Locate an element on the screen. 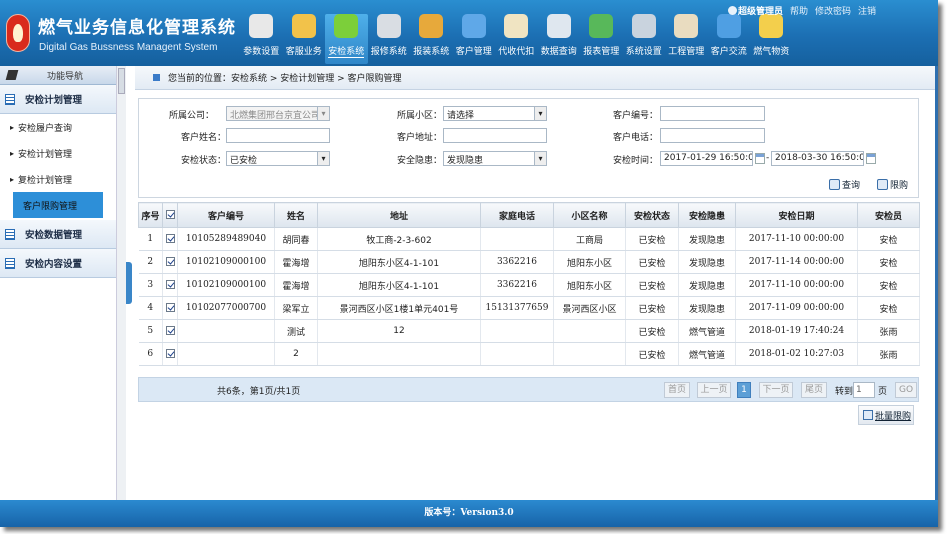 The width and height of the screenshot is (947, 534). sidebar-item-recheck-plan: 复检计划管理 is located at coordinates (62, 179).